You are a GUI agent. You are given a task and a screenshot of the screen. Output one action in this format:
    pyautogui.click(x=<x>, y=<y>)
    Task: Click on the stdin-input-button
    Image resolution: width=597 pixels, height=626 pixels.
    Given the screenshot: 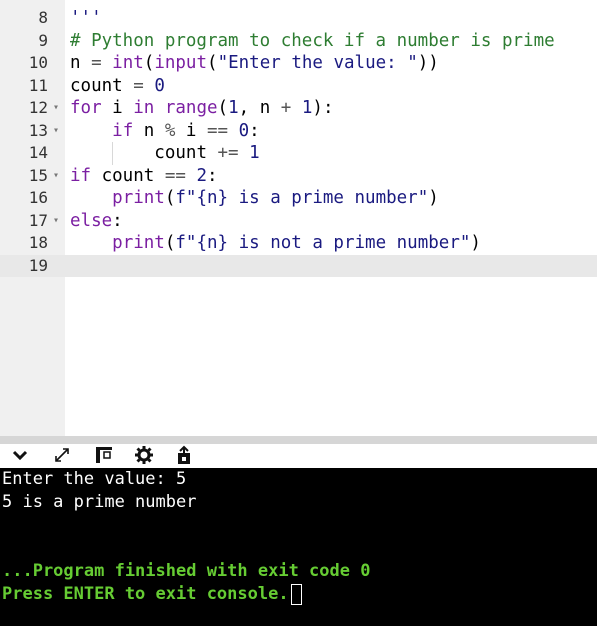 What is the action you would take?
    pyautogui.click(x=184, y=455)
    